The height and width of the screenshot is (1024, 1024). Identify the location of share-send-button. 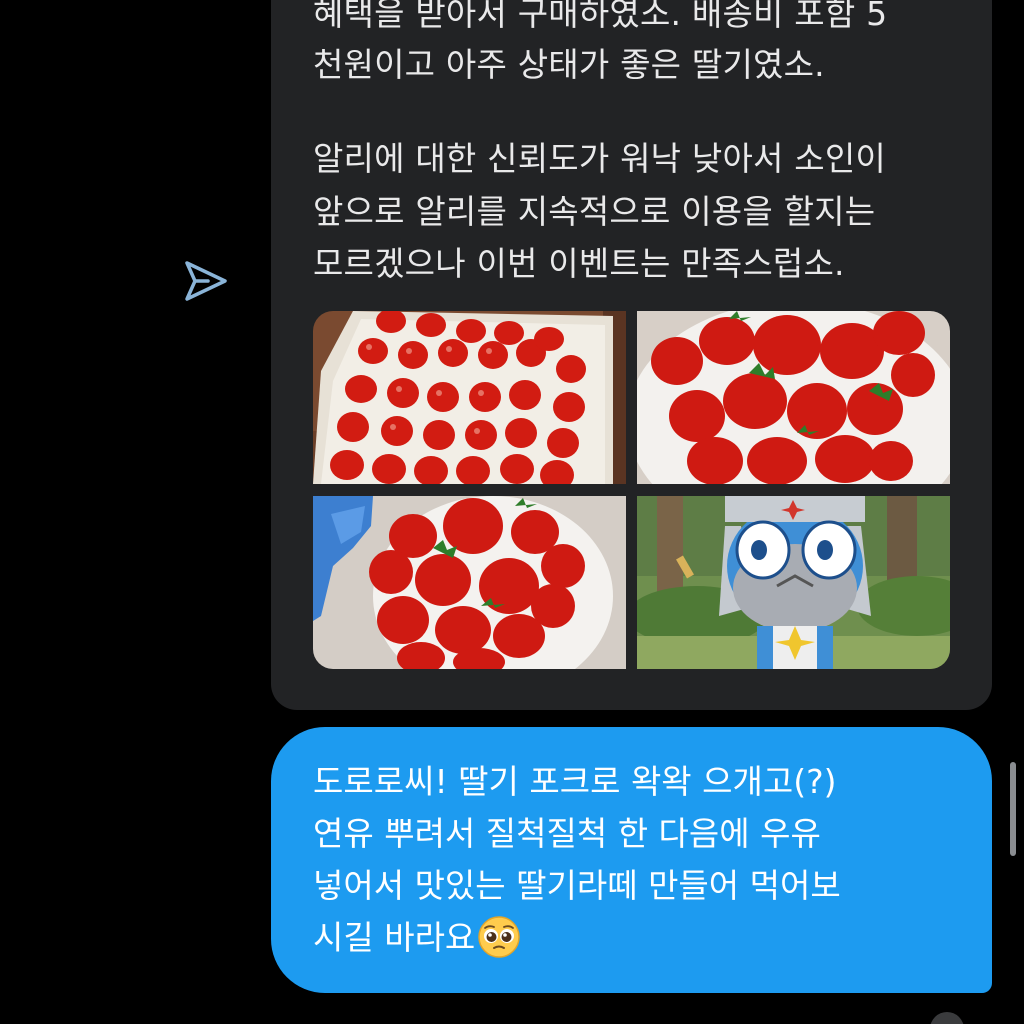
(205, 281).